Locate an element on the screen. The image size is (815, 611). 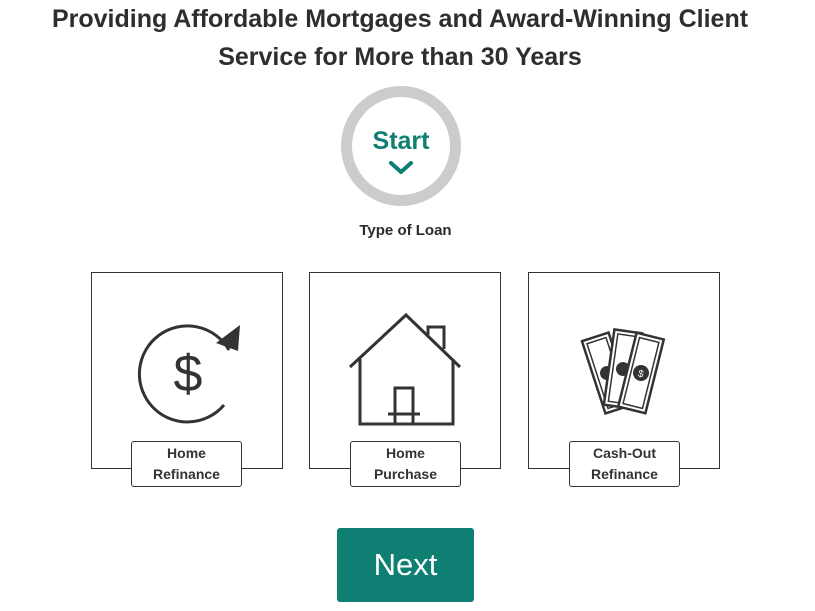
option-home-refinance: $ Home Refinance is located at coordinates (187, 379).